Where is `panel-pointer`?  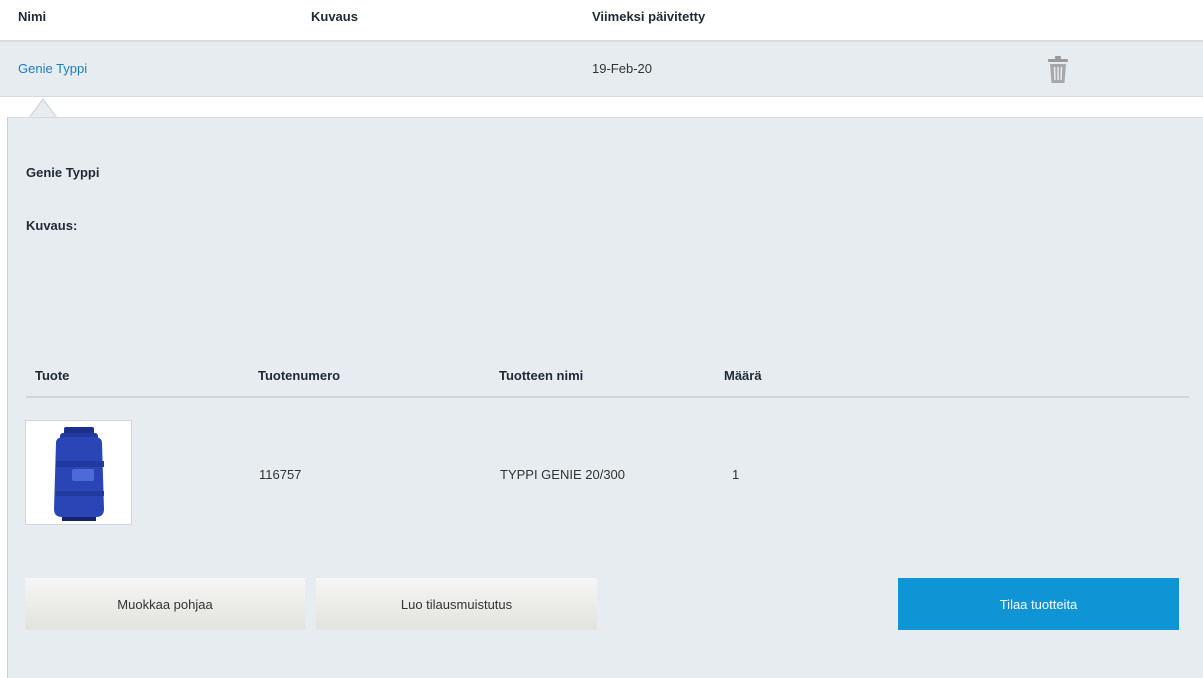 panel-pointer is located at coordinates (37, 108).